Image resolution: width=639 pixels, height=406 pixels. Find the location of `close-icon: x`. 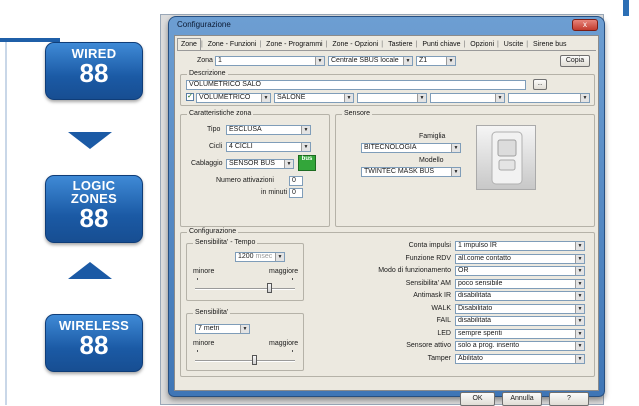

close-icon: x is located at coordinates (585, 24).